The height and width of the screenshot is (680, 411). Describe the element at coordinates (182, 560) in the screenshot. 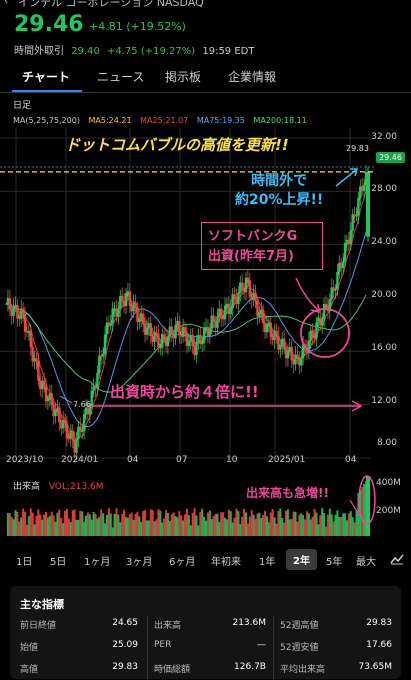

I see `range-6m: 6ヶ月` at that location.